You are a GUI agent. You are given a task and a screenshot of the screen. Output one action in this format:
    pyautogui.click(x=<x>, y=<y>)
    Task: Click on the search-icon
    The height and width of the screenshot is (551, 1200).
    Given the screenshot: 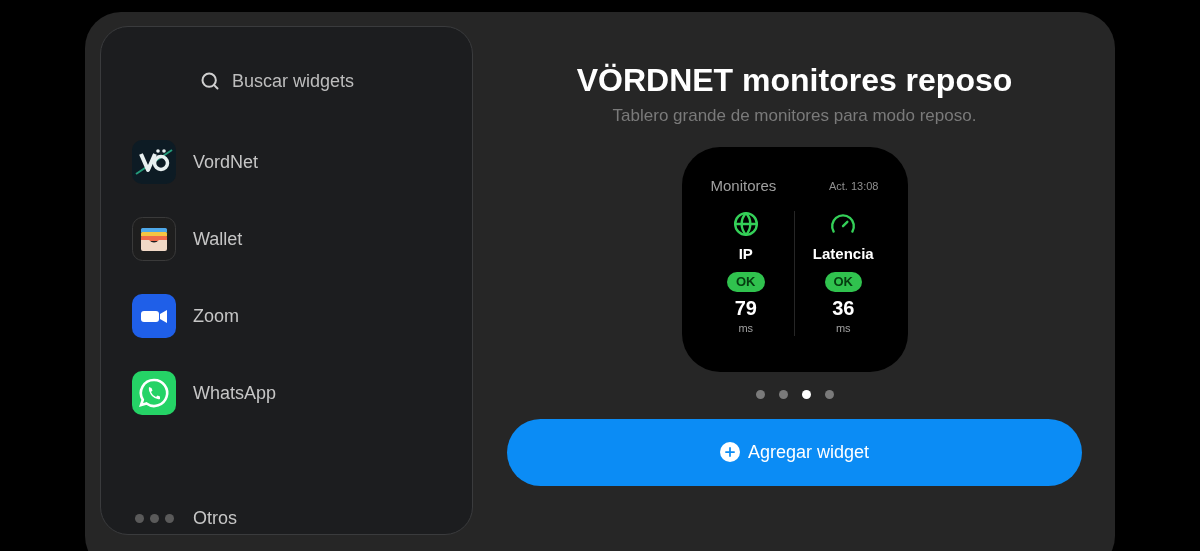 What is the action you would take?
    pyautogui.click(x=210, y=81)
    